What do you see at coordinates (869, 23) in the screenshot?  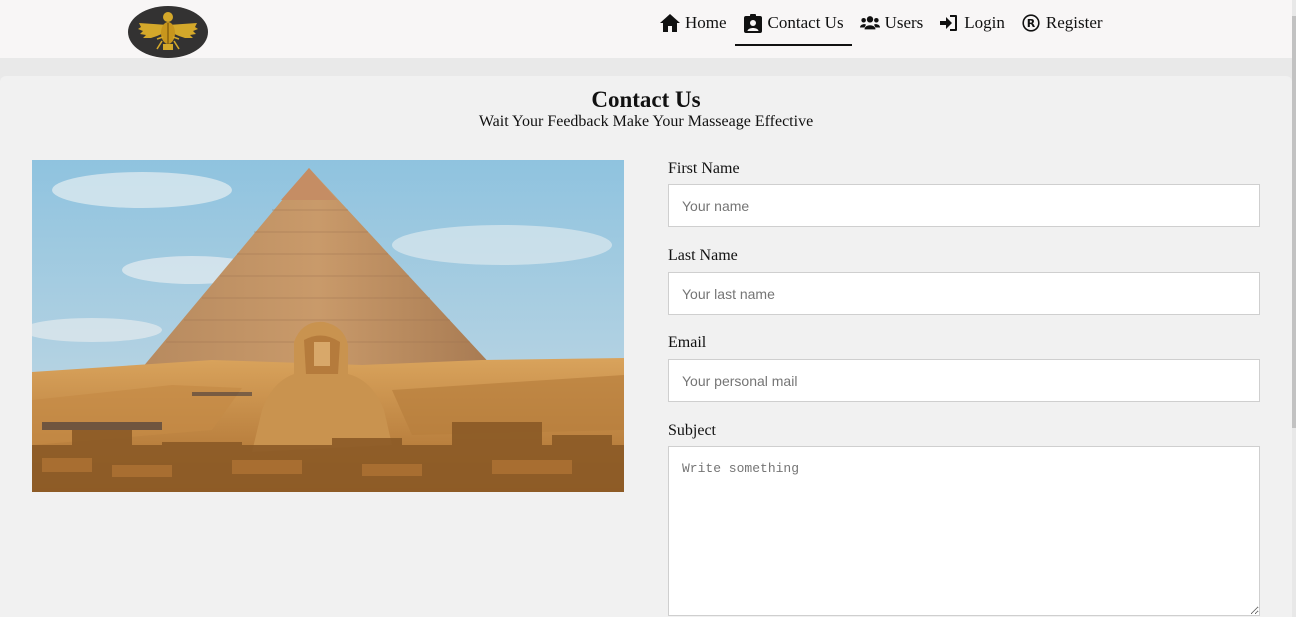 I see `users-icon` at bounding box center [869, 23].